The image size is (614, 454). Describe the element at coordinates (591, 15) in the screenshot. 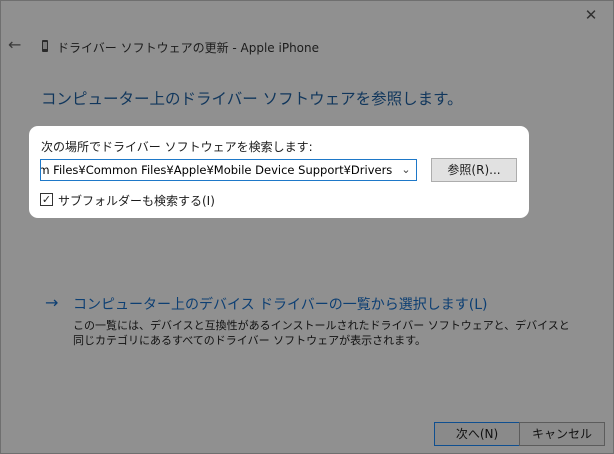

I see `close-icon: ✕` at that location.